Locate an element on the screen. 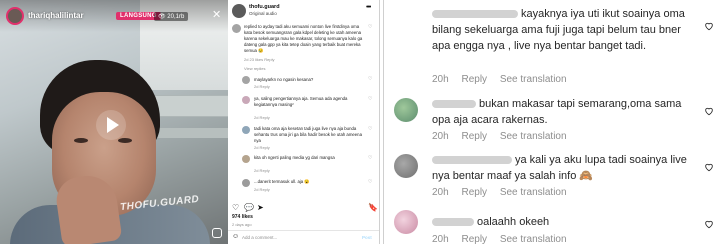 The width and height of the screenshot is (720, 244). person-eye-right is located at coordinates (125, 140).